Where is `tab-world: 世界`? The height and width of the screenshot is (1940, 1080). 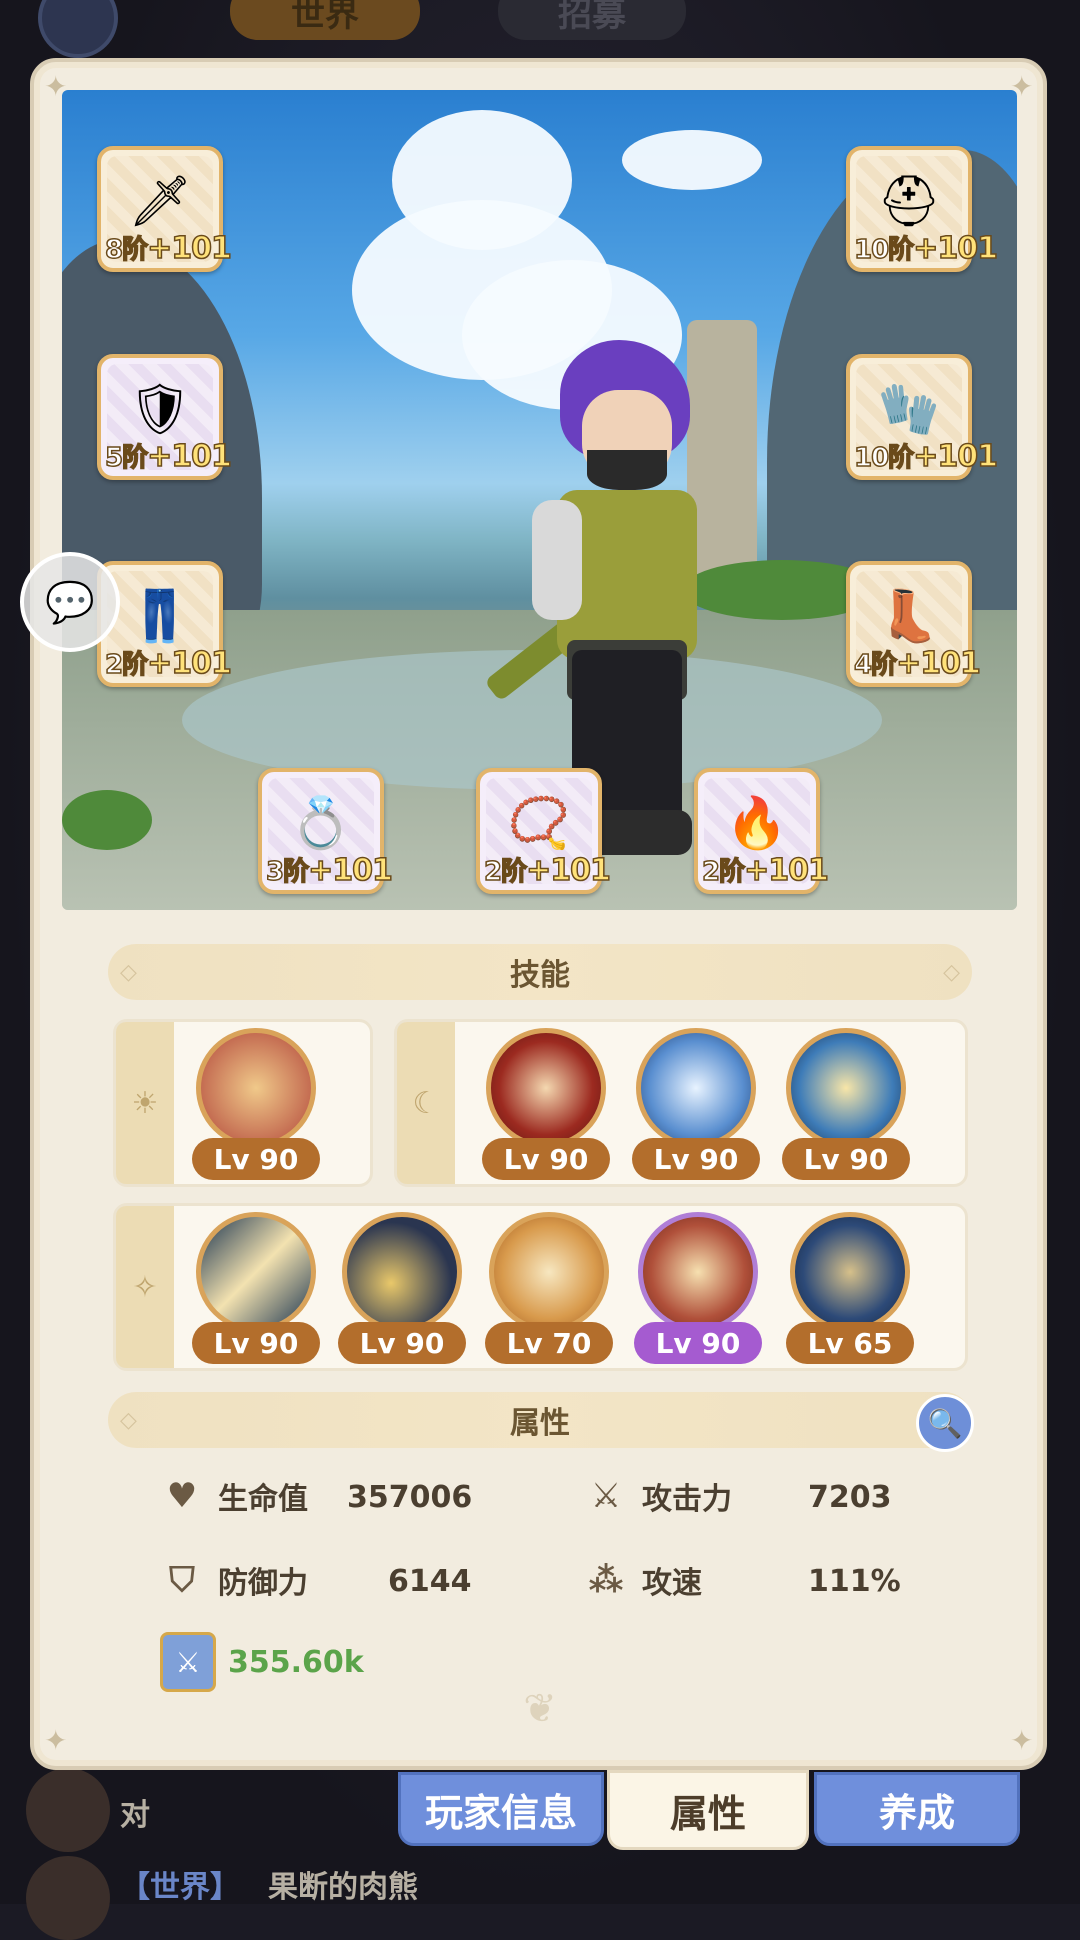 tab-world: 世界 is located at coordinates (325, 20).